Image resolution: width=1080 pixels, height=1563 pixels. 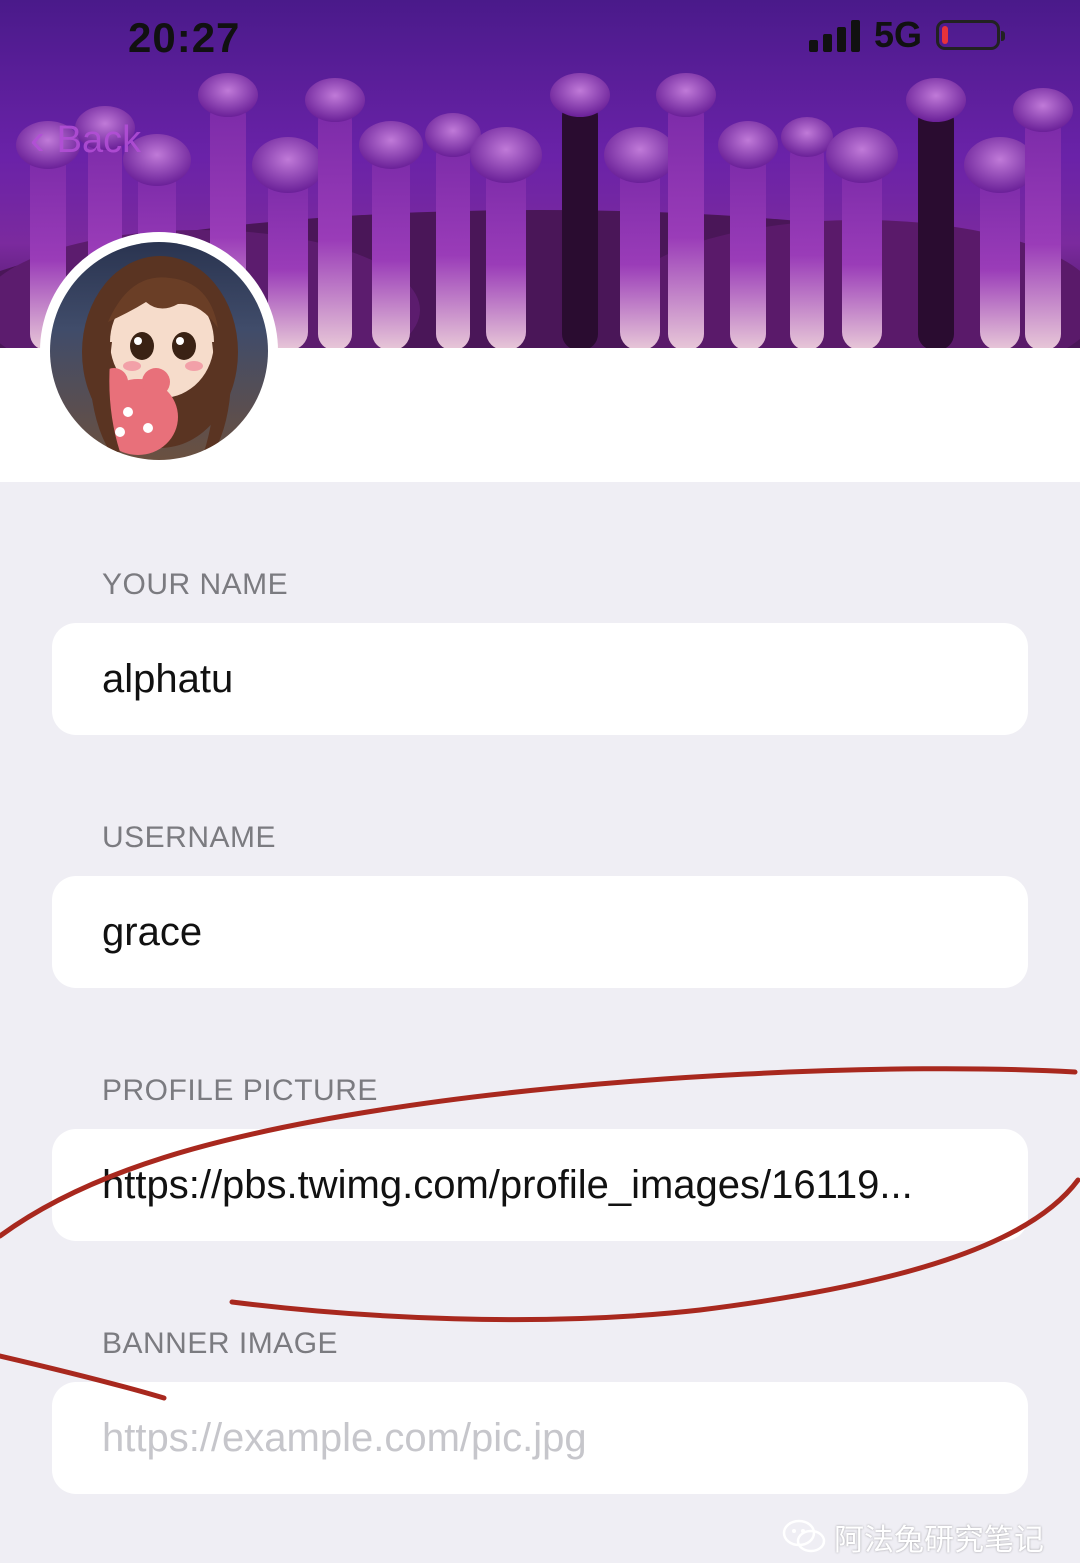 I want to click on username-value: grace, so click(x=152, y=931).